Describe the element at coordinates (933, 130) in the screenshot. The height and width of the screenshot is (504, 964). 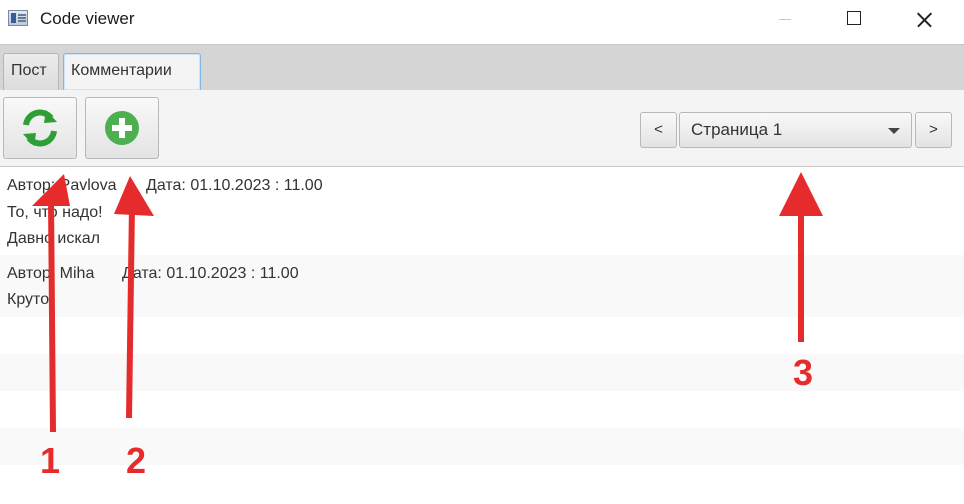
I see `next-page-button: >` at that location.